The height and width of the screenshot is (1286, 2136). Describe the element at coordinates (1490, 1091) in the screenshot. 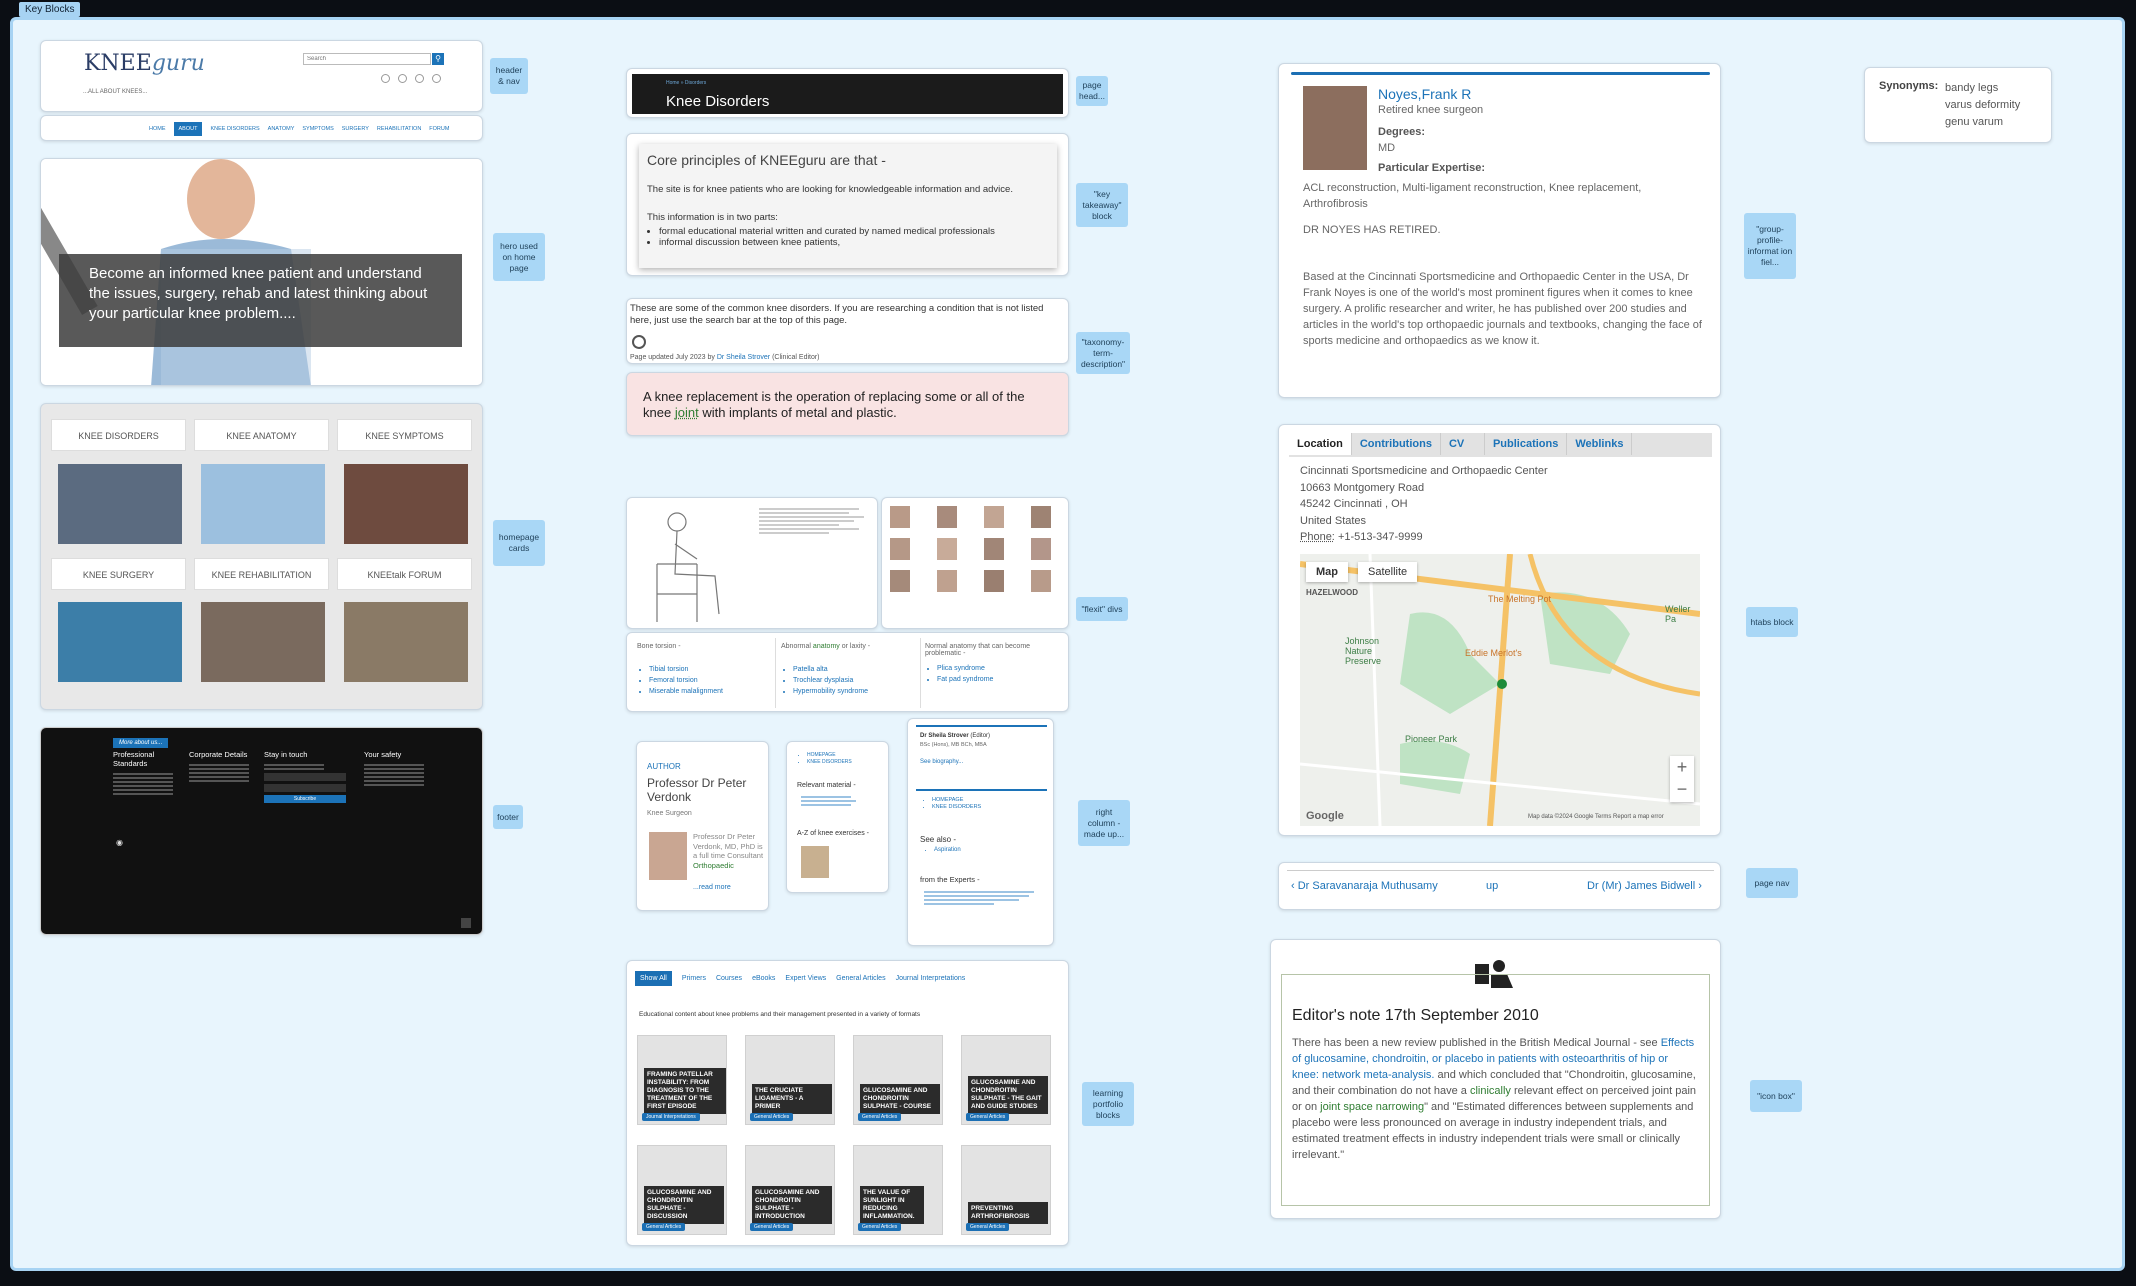

I see `clinically-link: clinically` at that location.